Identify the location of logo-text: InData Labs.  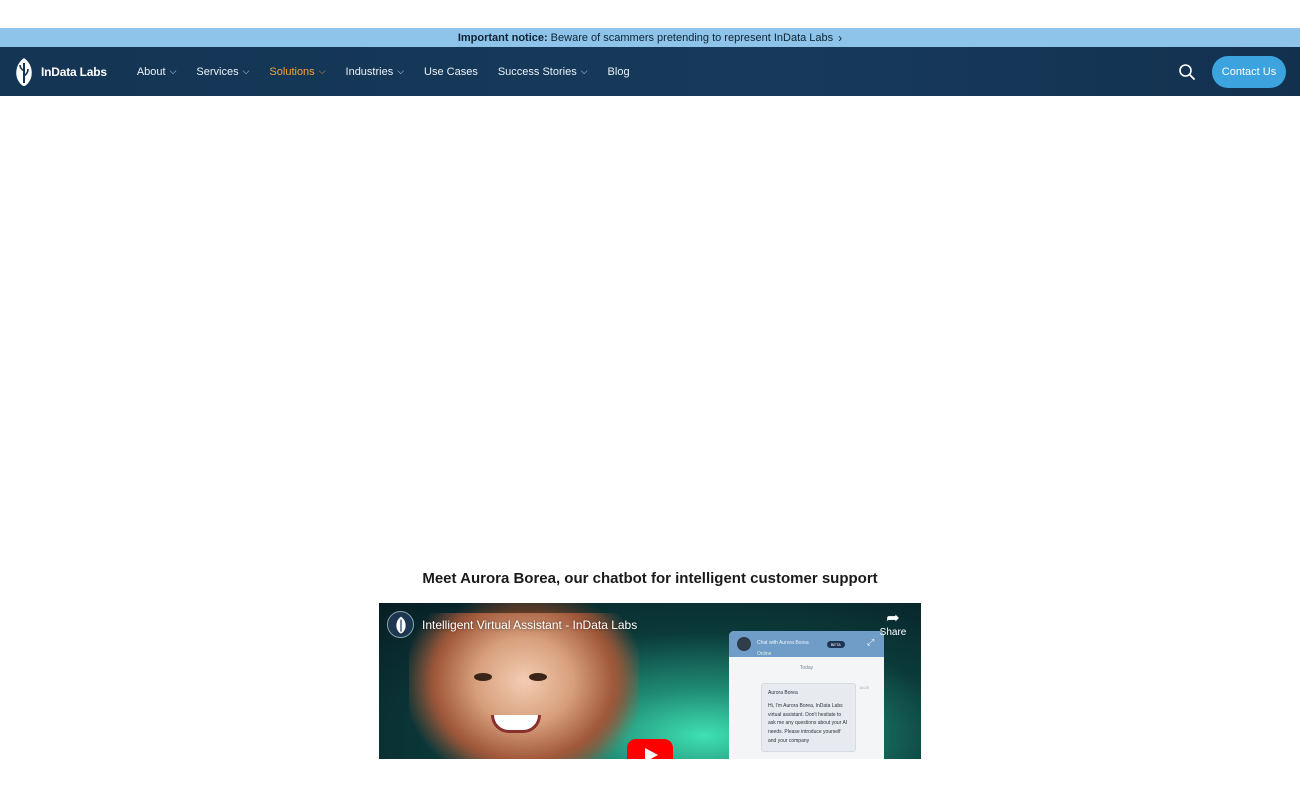
(74, 71).